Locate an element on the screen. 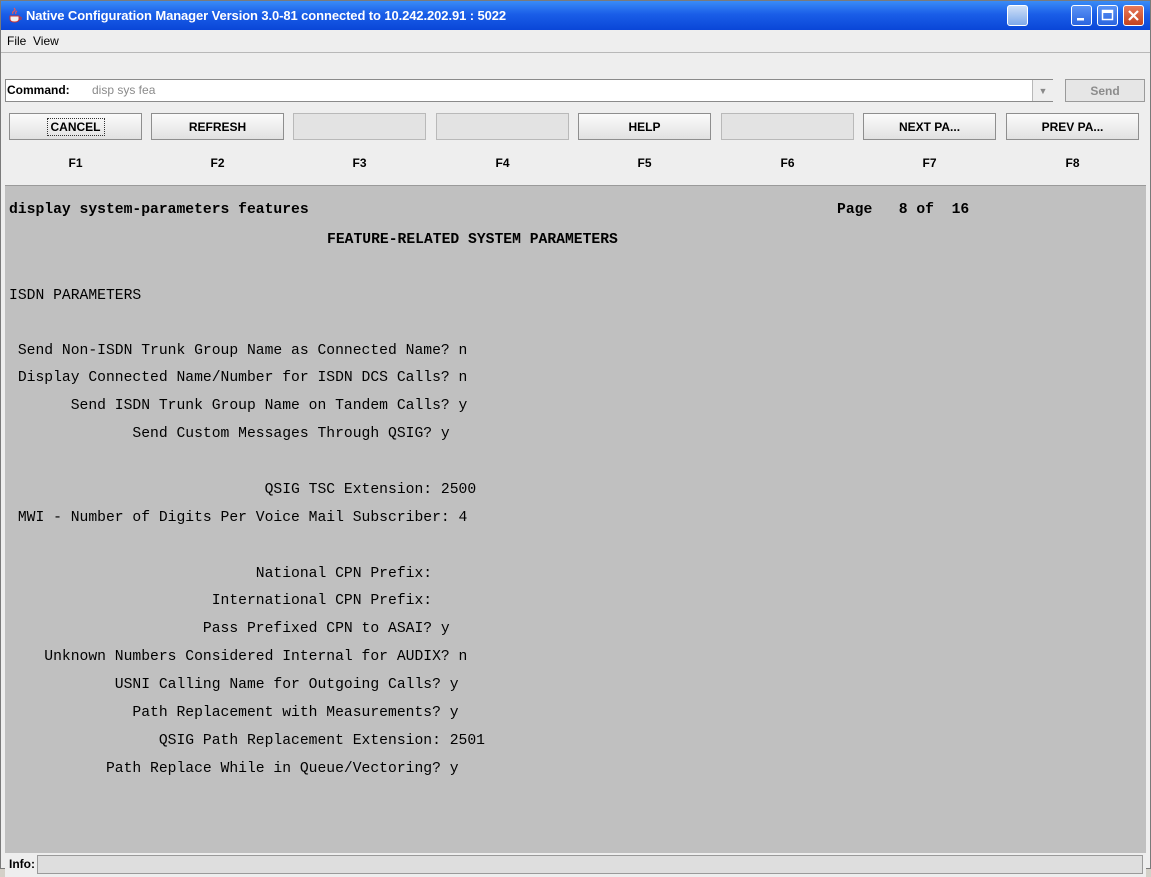 The width and height of the screenshot is (1151, 877). f6-key-label: F6 is located at coordinates (787, 163).